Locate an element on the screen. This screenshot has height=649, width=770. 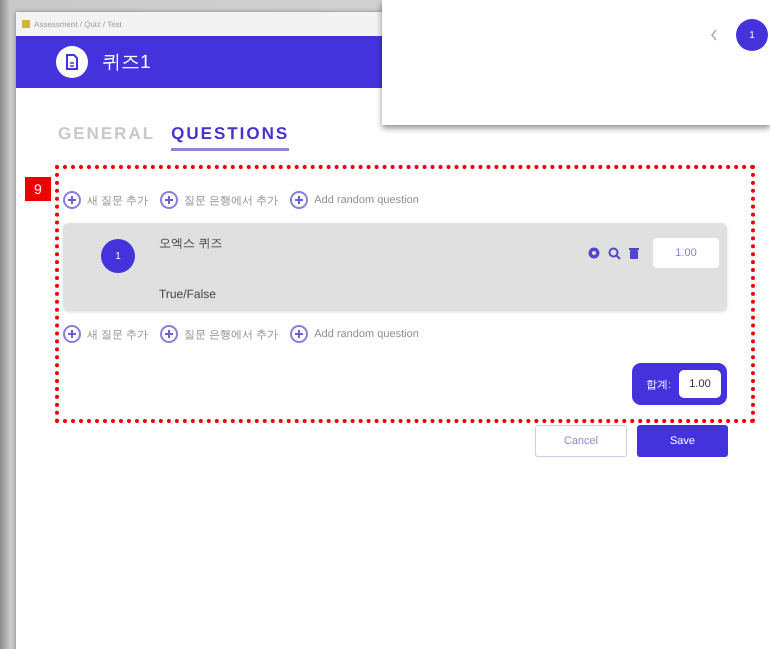
document-icon is located at coordinates (72, 62).